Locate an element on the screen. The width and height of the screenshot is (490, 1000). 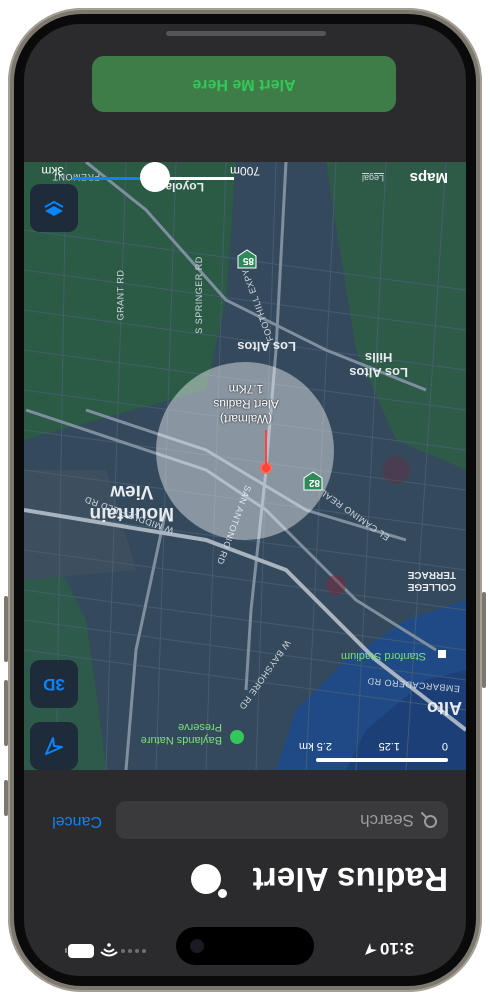
dynamic-island is located at coordinates (245, 946).